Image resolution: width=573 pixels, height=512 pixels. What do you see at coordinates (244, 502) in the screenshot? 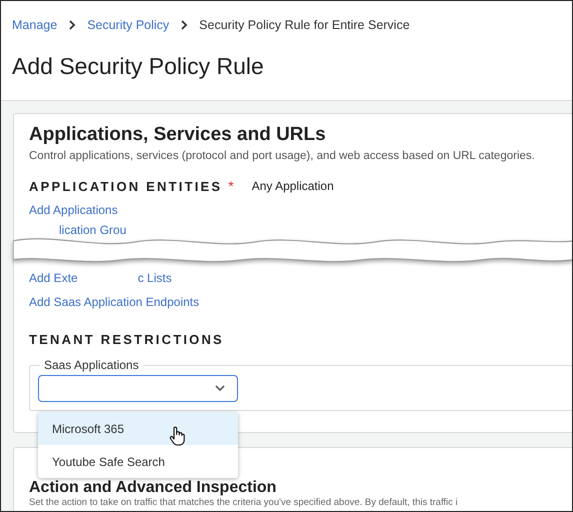
I see `section-description: Set the action to take on traffic that matches the criteria you've specified above. By default, this traffic i` at bounding box center [244, 502].